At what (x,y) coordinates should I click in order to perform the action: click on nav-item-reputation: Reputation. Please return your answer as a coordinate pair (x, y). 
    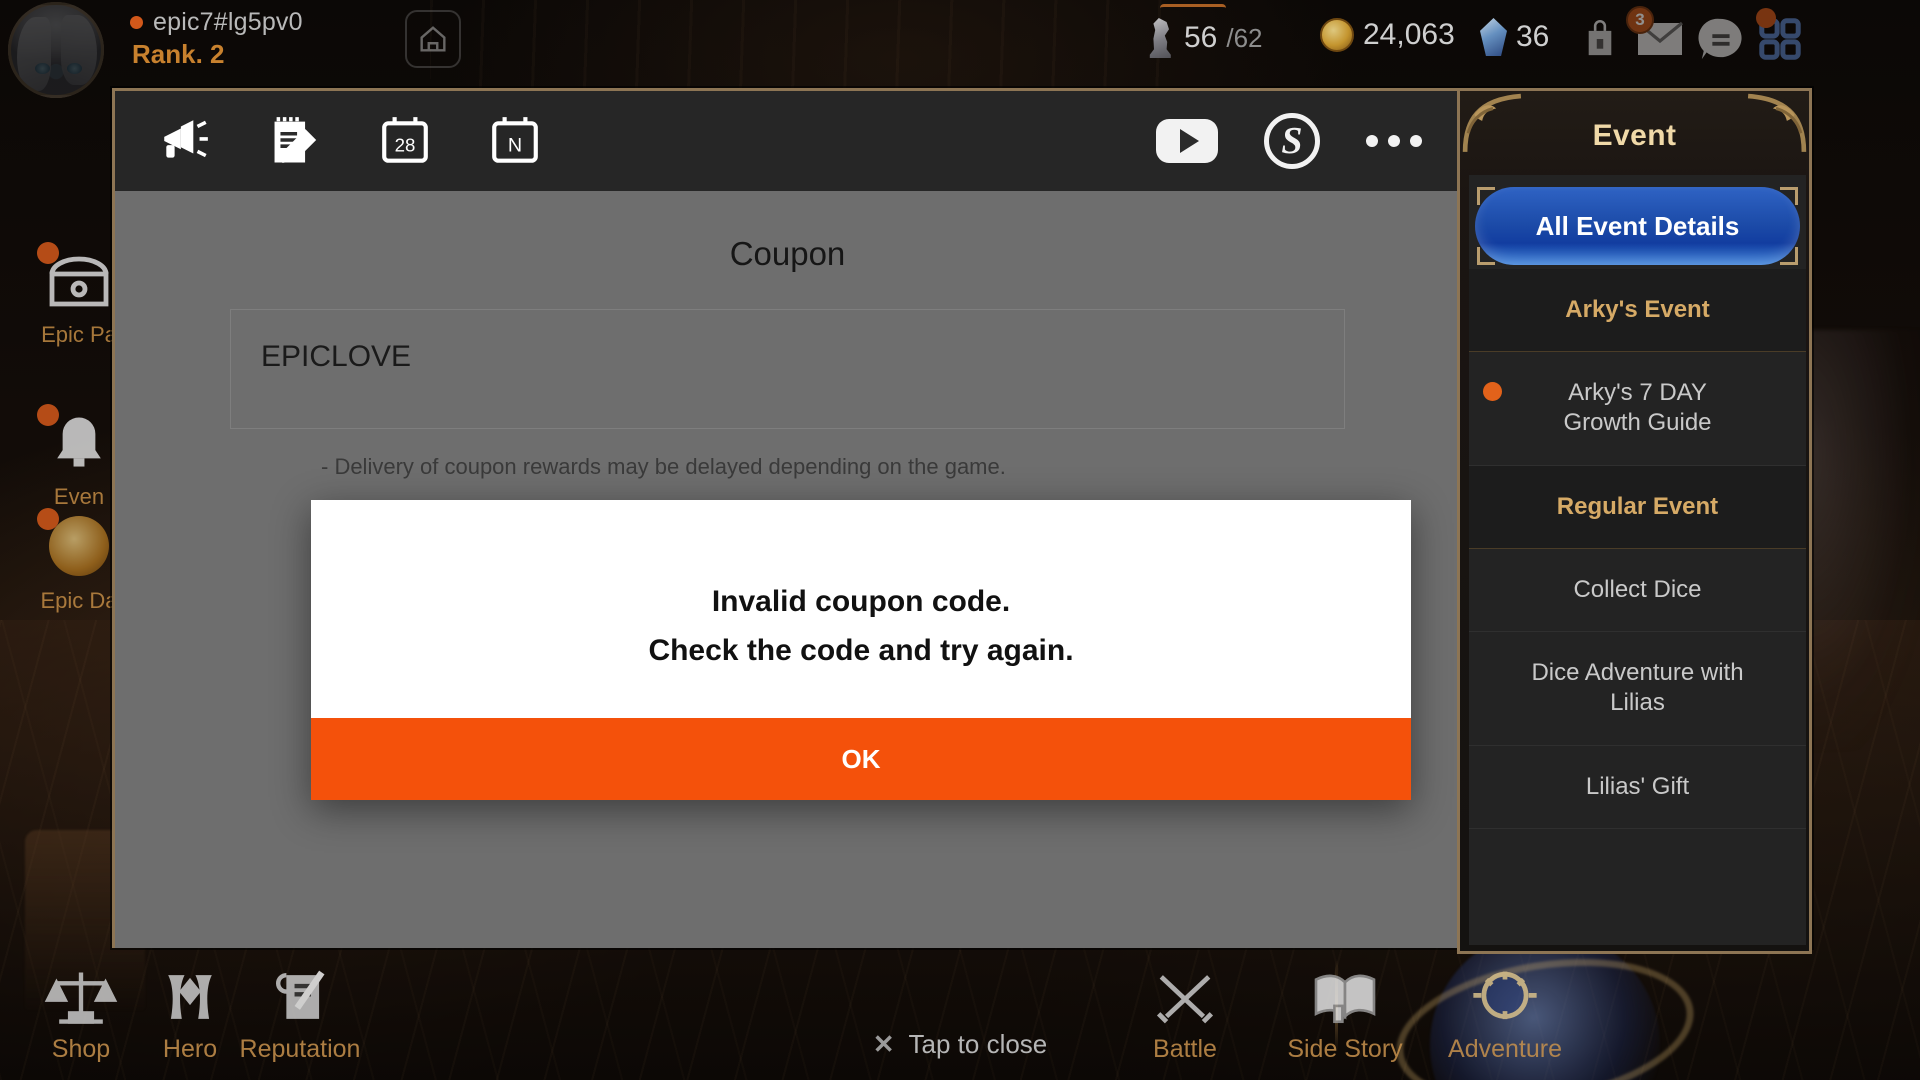
    Looking at the image, I should click on (300, 1013).